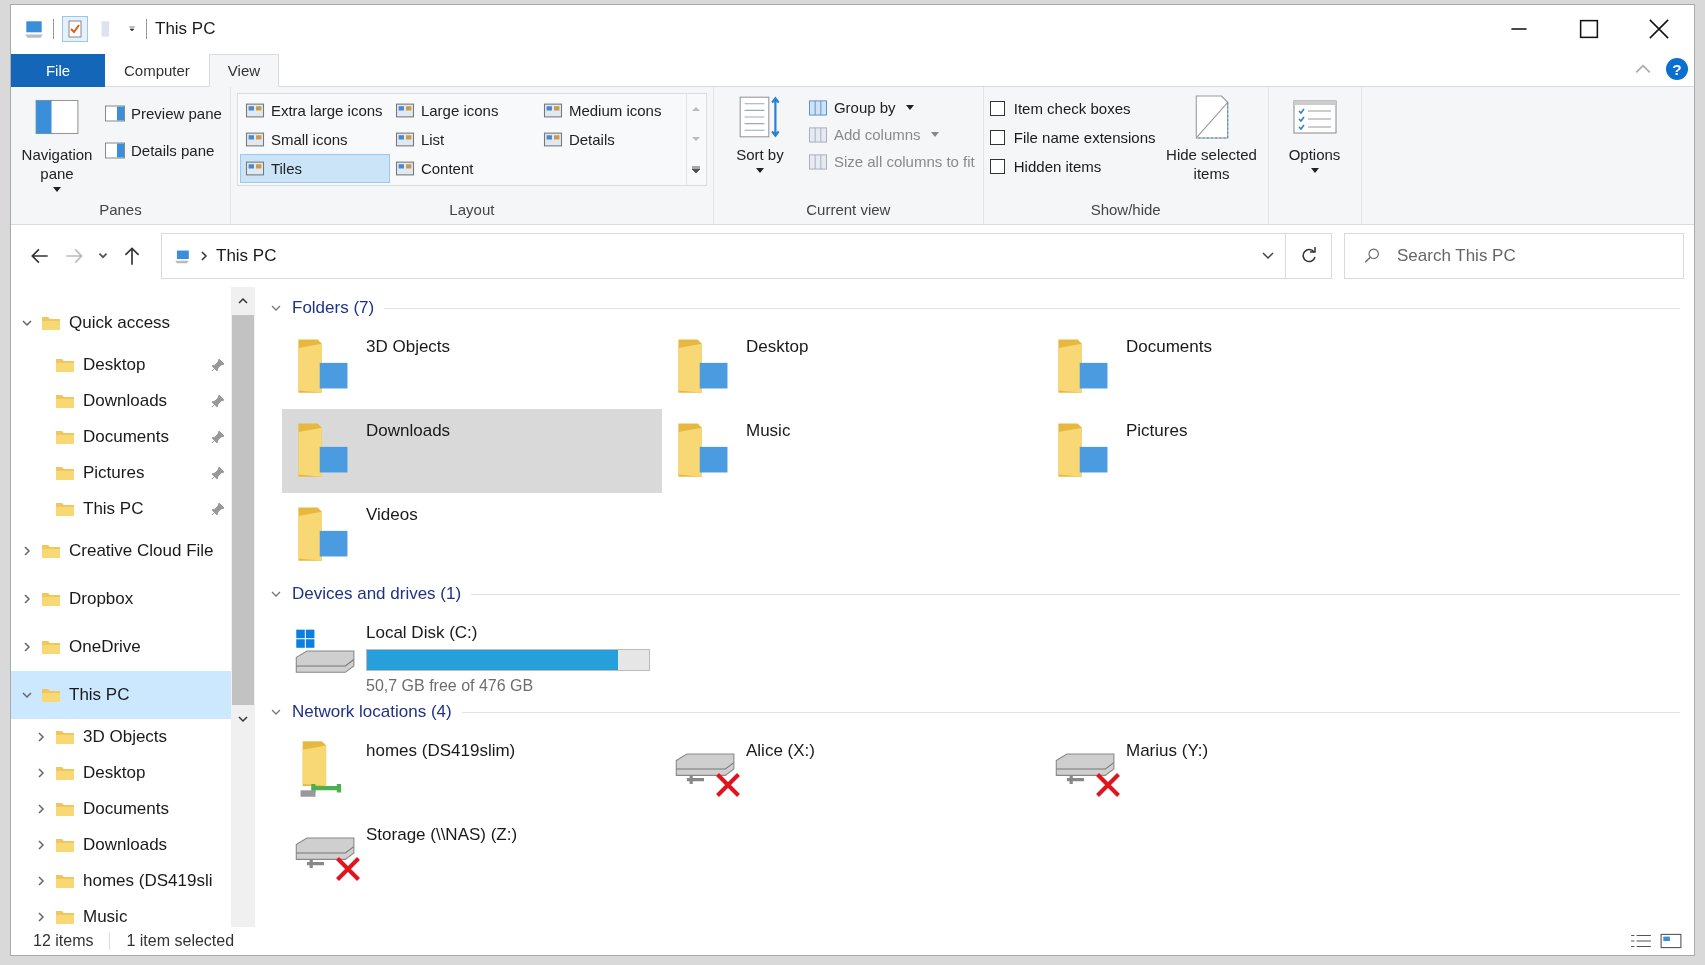 This screenshot has width=1705, height=965. What do you see at coordinates (243, 719) in the screenshot?
I see `scroll-down-icon` at bounding box center [243, 719].